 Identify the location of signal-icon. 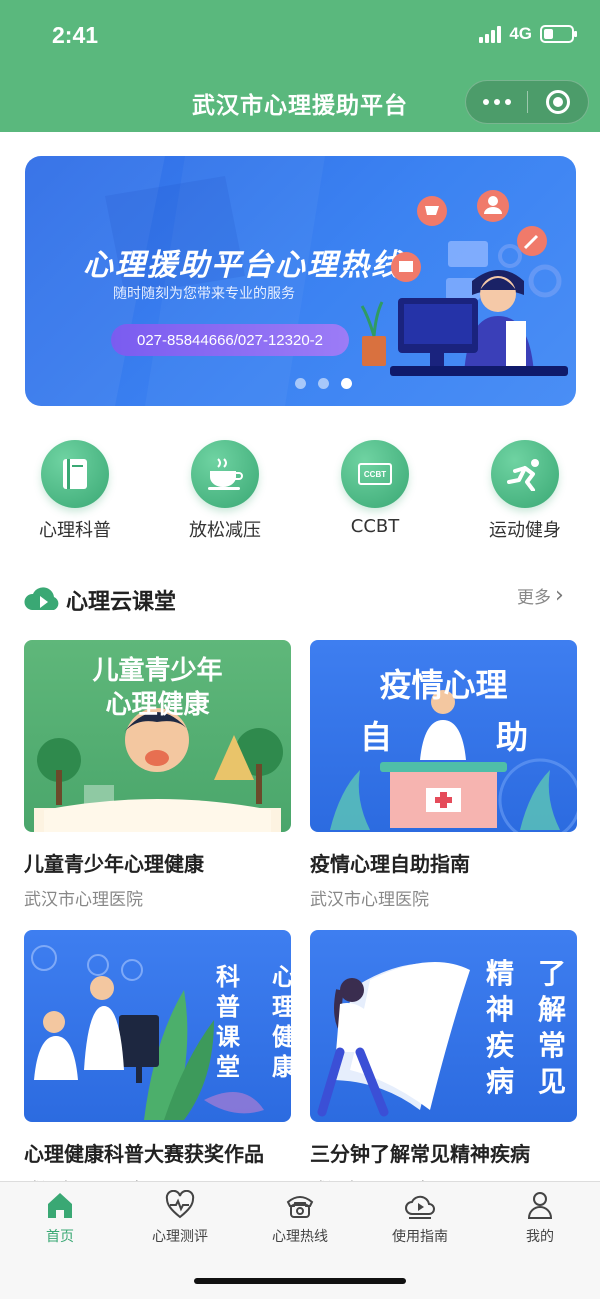
(490, 34).